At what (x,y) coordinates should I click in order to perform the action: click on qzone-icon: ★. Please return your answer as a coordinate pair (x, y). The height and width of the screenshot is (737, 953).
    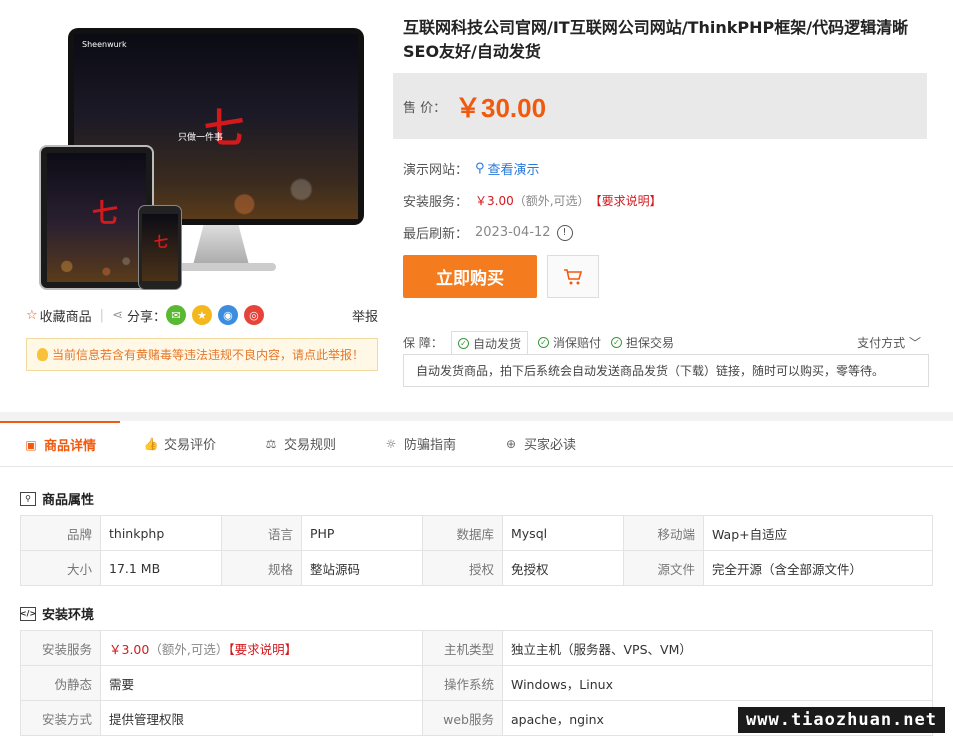
    Looking at the image, I should click on (201, 315).